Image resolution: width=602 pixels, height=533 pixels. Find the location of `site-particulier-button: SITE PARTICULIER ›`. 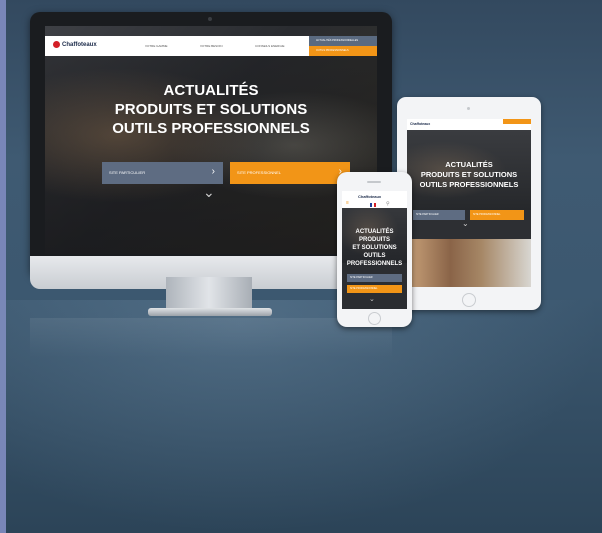

site-particulier-button: SITE PARTICULIER › is located at coordinates (162, 173).